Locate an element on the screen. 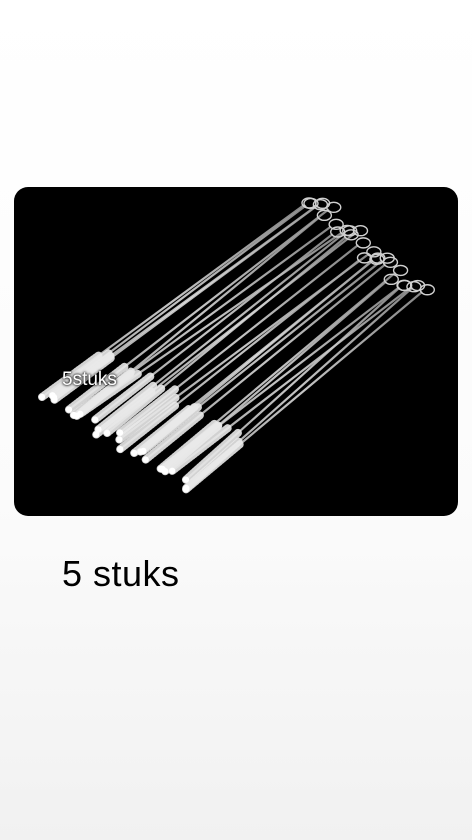  quantity-caption: 5 stuks is located at coordinates (121, 573).